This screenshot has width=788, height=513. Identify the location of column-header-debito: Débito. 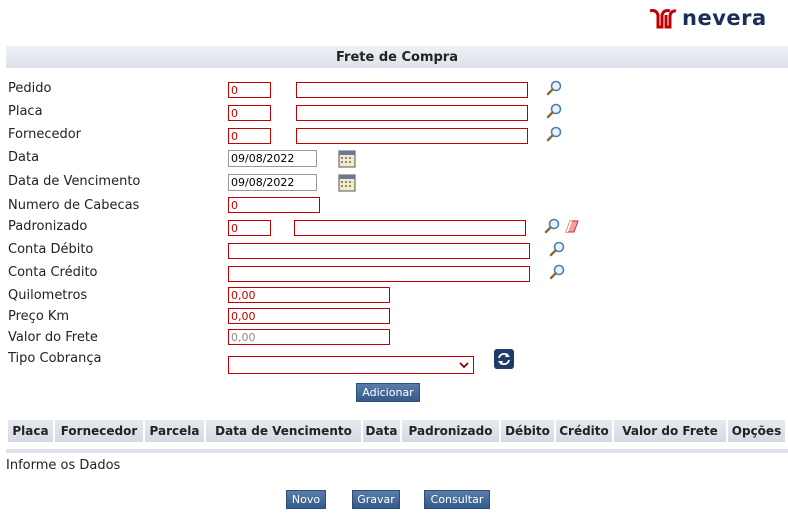
(528, 431).